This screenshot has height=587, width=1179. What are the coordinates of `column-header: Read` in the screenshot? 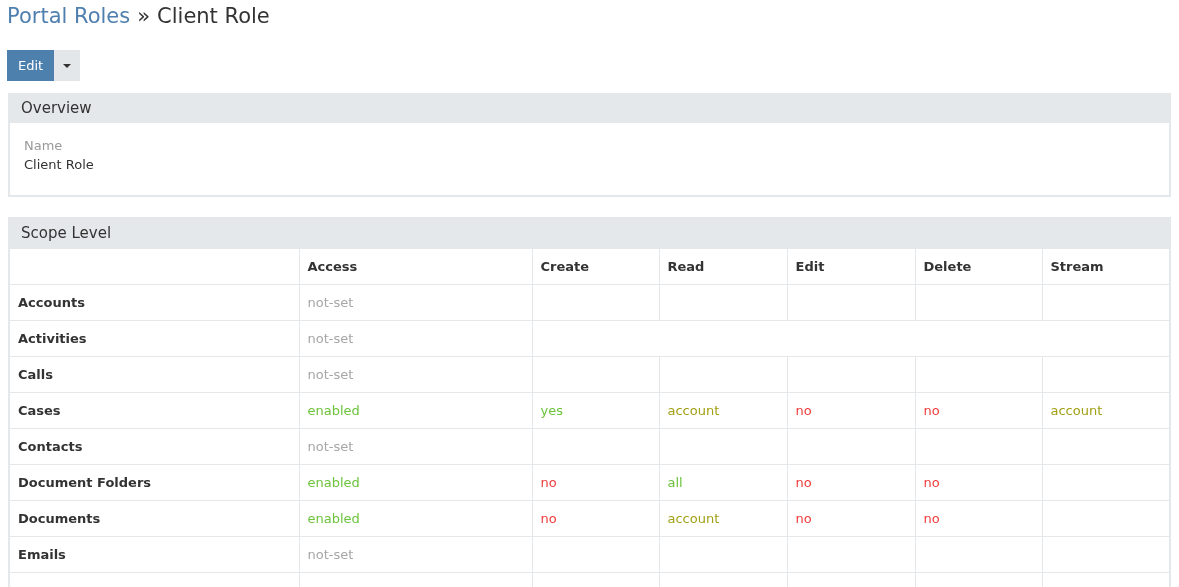 It's located at (723, 266).